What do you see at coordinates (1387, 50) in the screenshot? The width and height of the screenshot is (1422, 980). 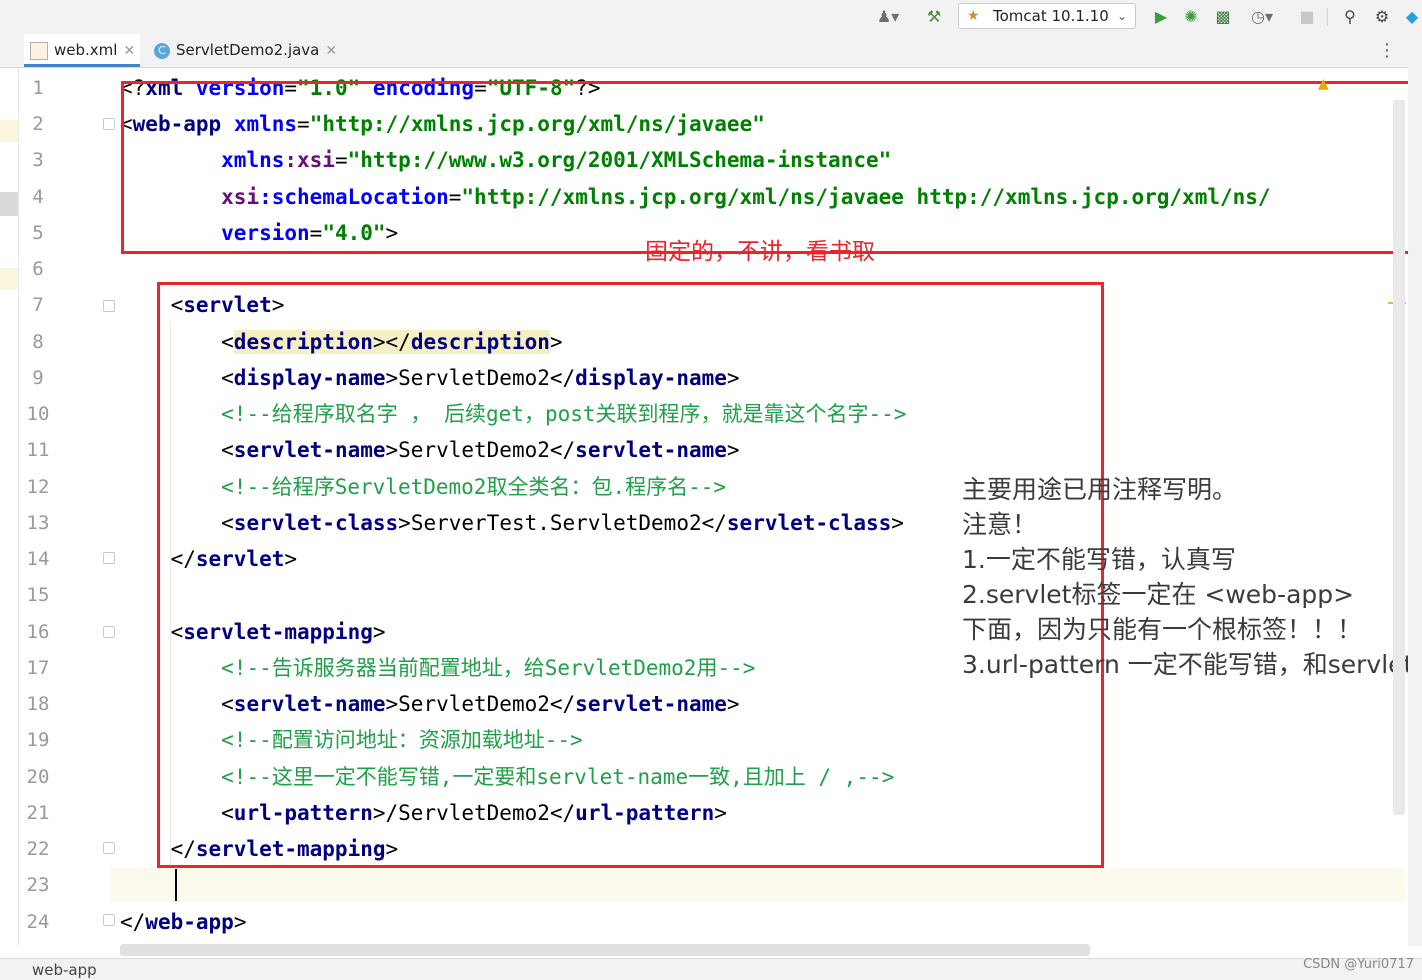 I see `more-options-icon: ⋮` at bounding box center [1387, 50].